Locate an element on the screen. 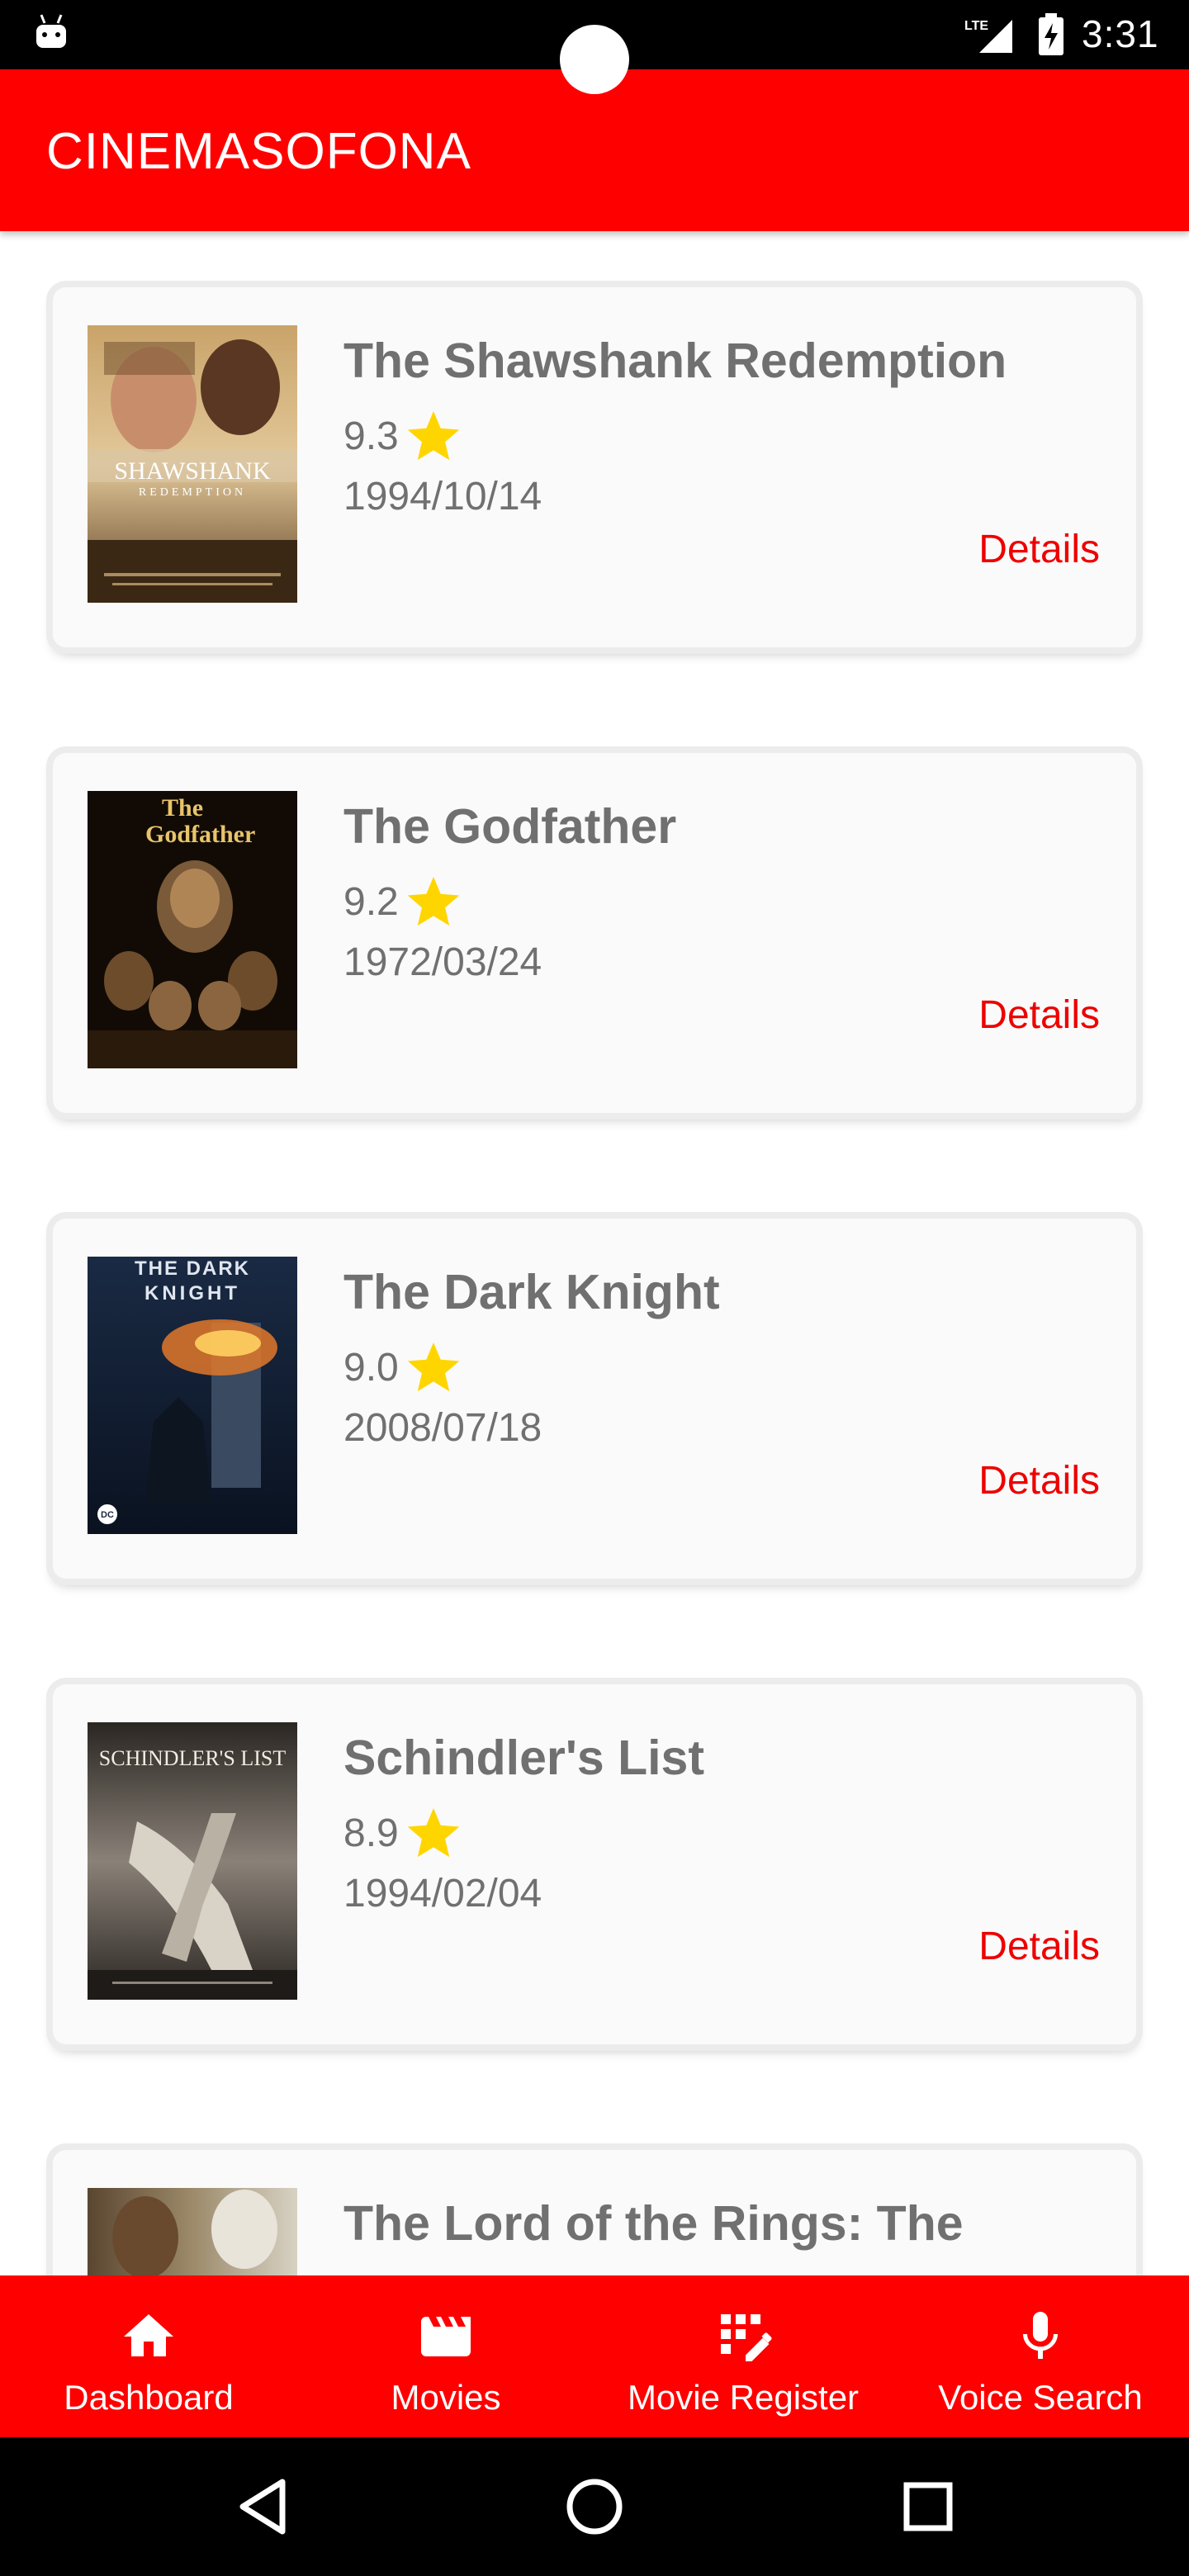 The image size is (1189, 2576). poster-title-line2: Godfather is located at coordinates (200, 834).